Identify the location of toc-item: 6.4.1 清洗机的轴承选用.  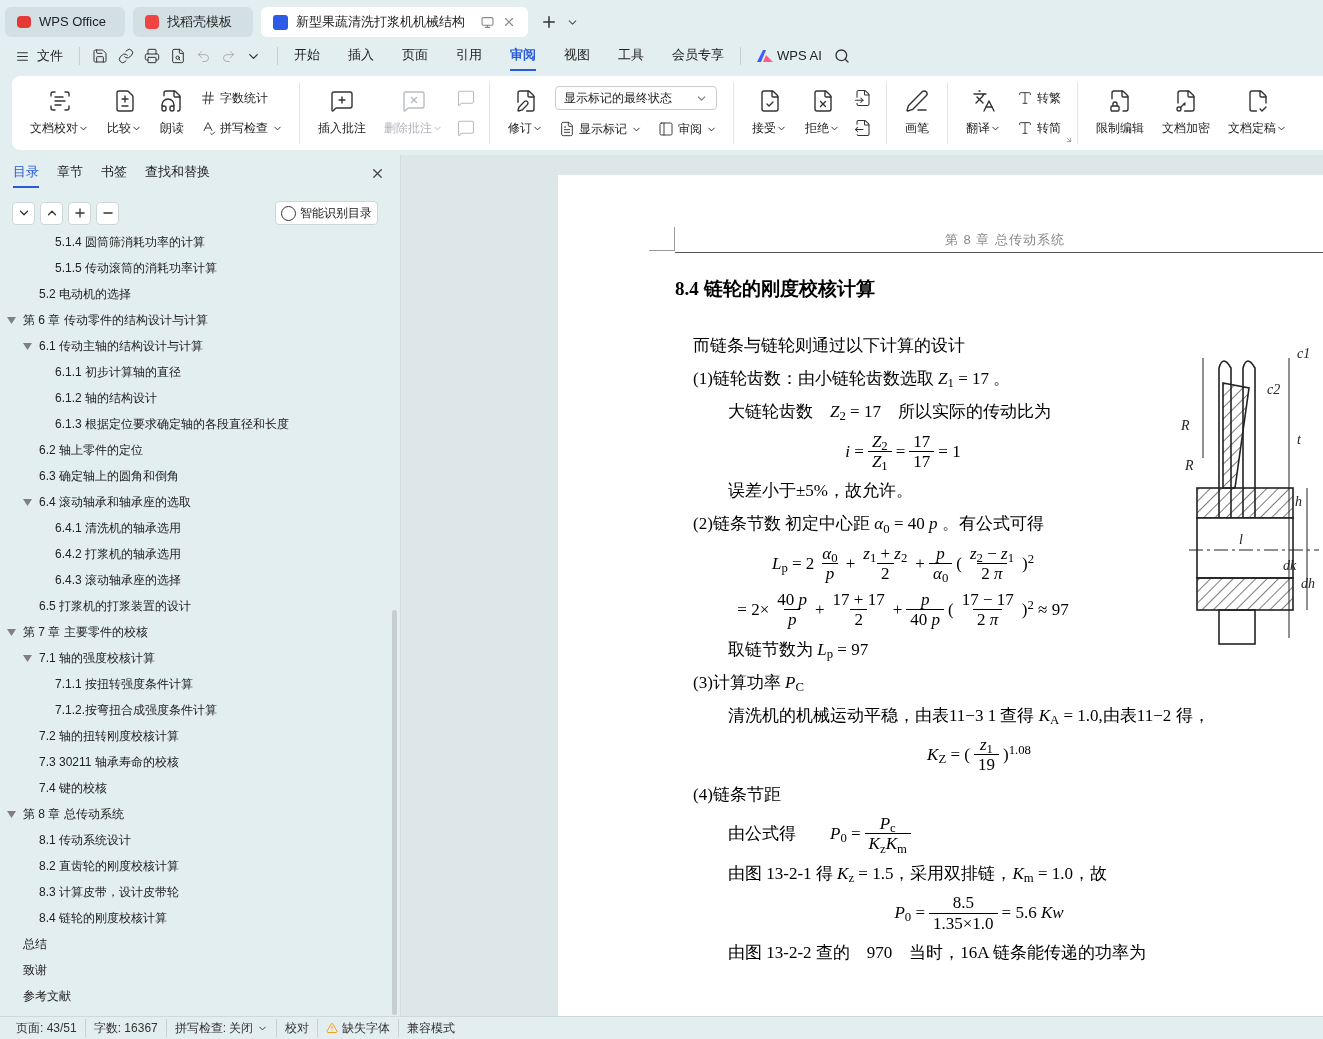
(118, 528).